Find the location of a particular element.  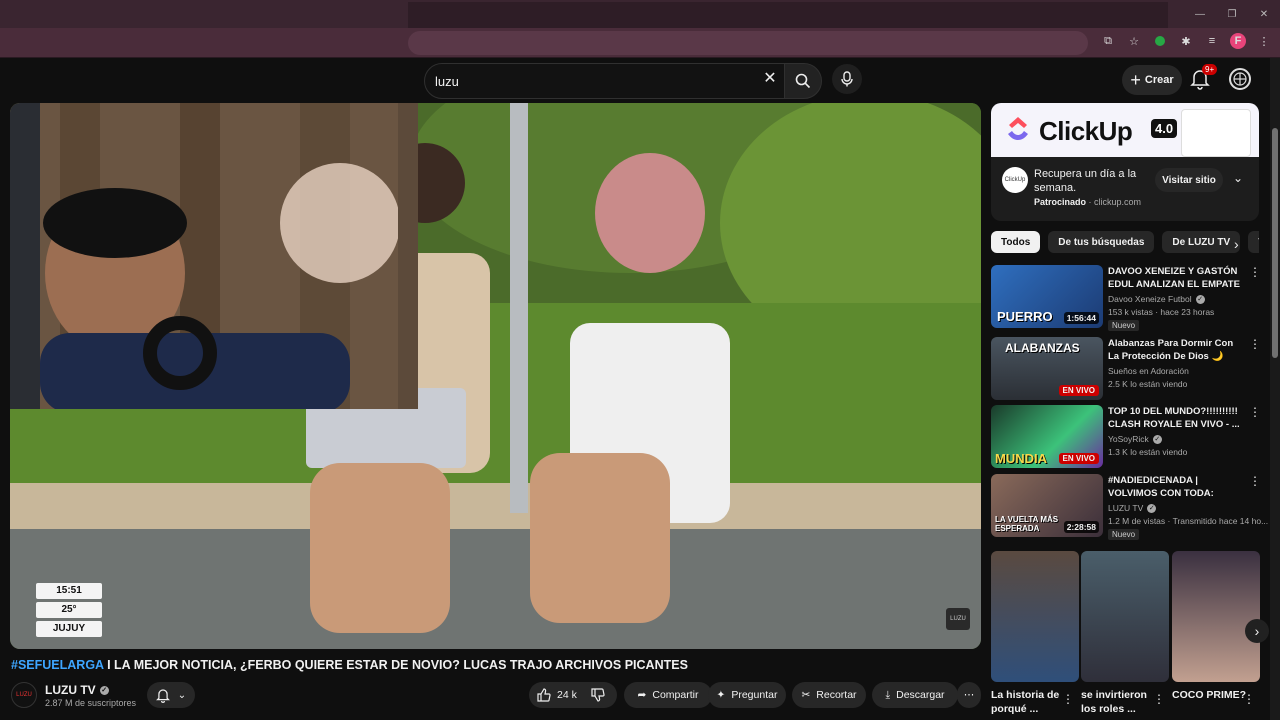

install-app-icon: ⧉ is located at coordinates (1108, 41).